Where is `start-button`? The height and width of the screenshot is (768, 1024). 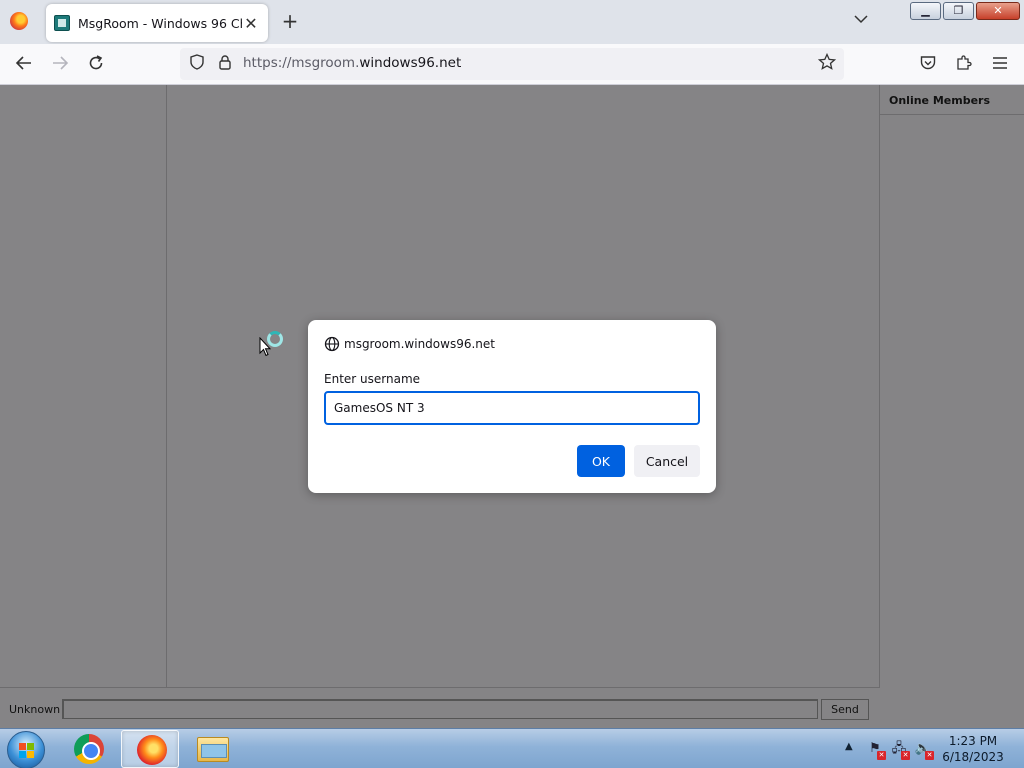 start-button is located at coordinates (26, 749).